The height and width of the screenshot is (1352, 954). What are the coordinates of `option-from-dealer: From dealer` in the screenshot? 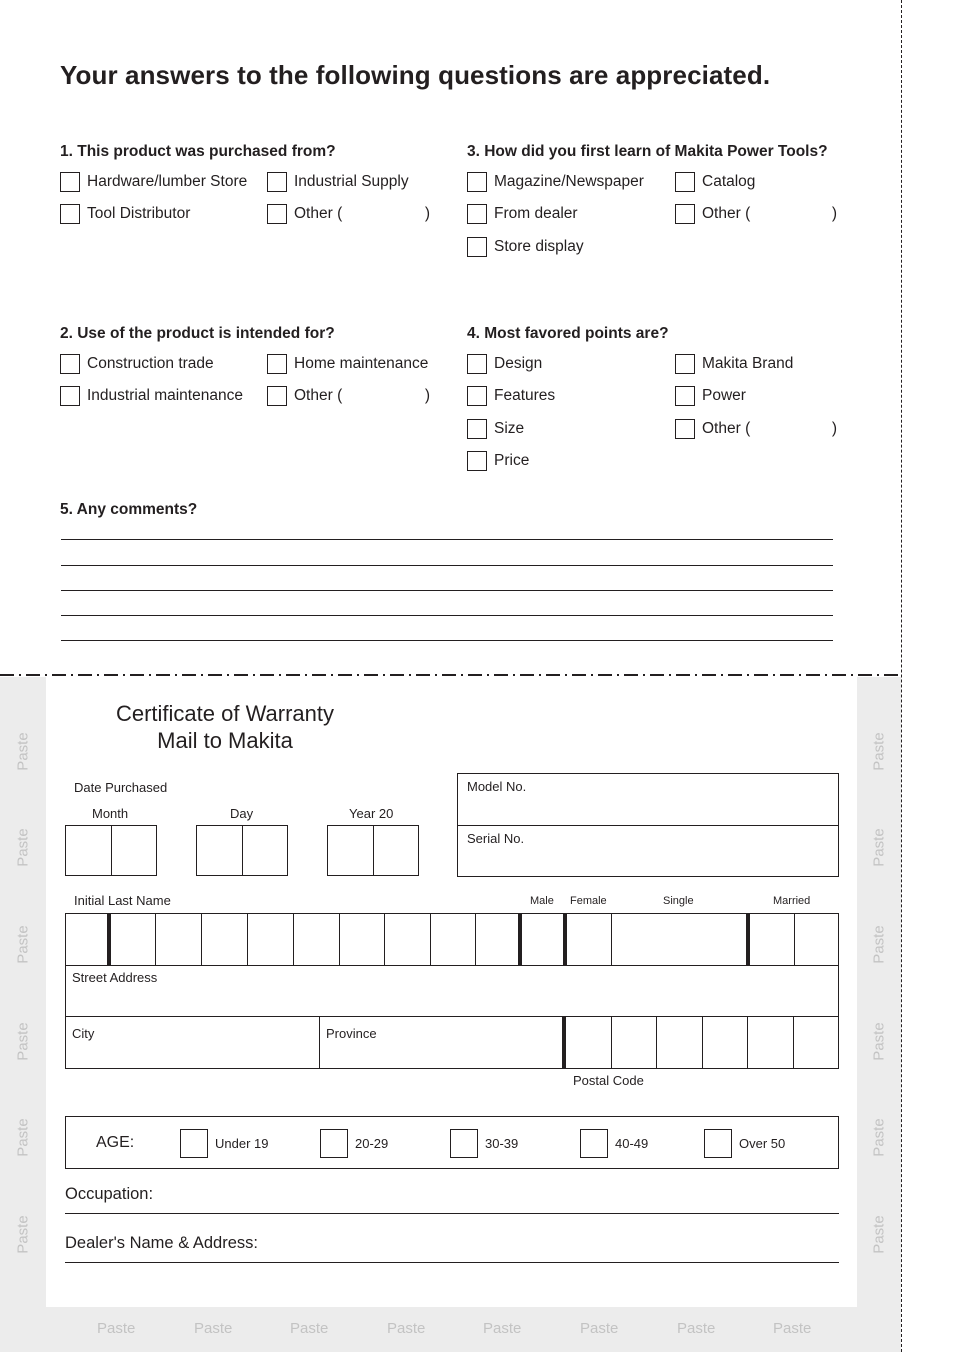 It's located at (522, 214).